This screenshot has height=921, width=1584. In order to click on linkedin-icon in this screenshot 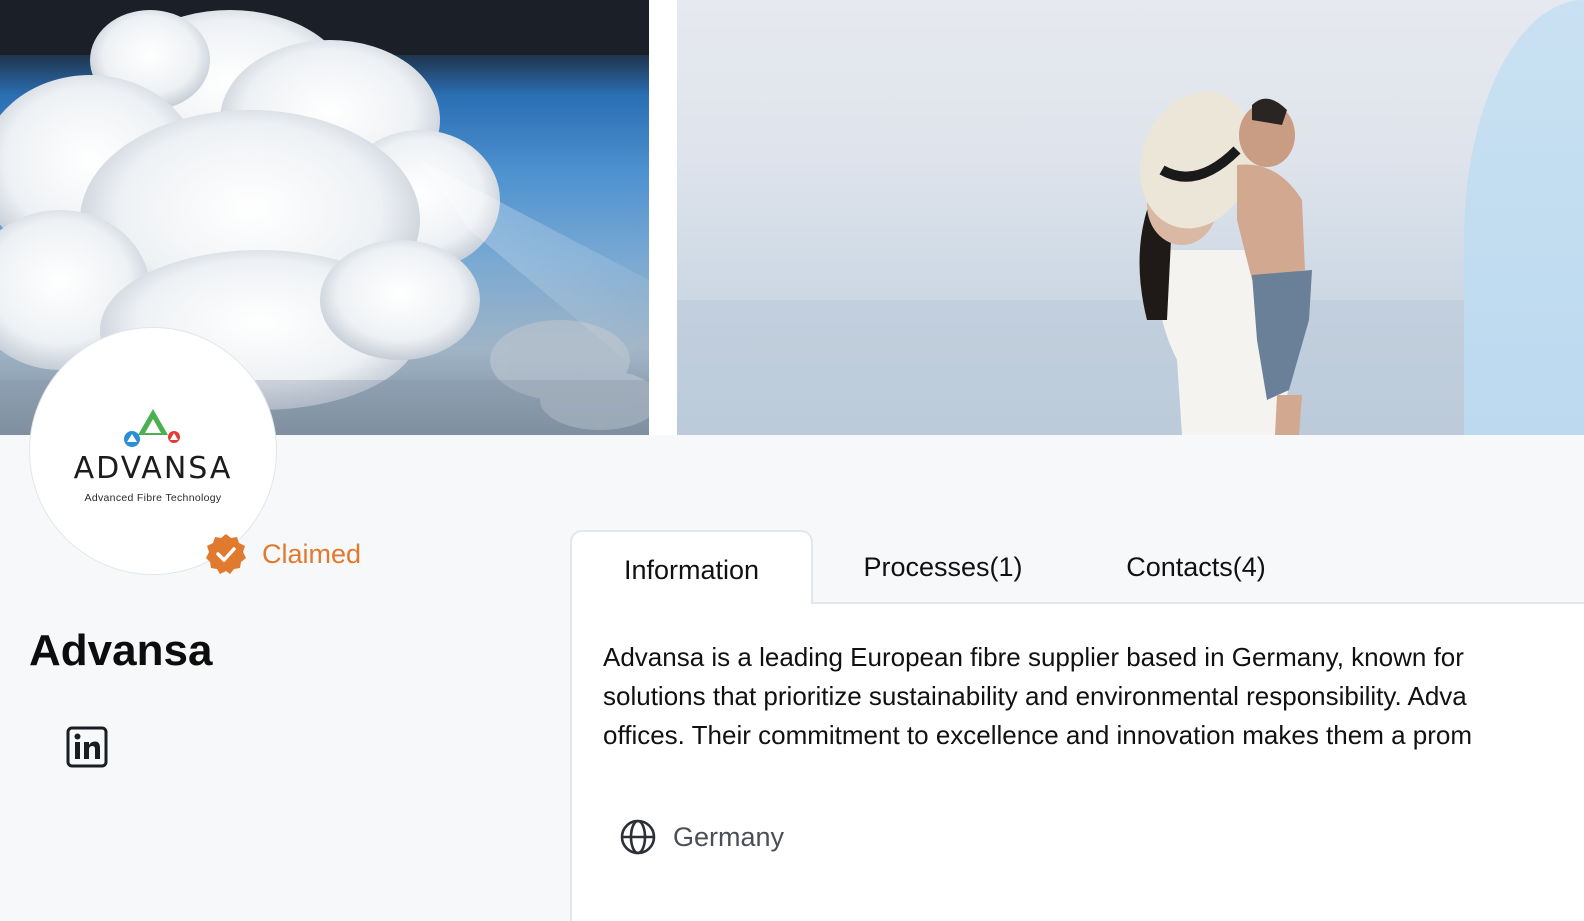, I will do `click(87, 747)`.